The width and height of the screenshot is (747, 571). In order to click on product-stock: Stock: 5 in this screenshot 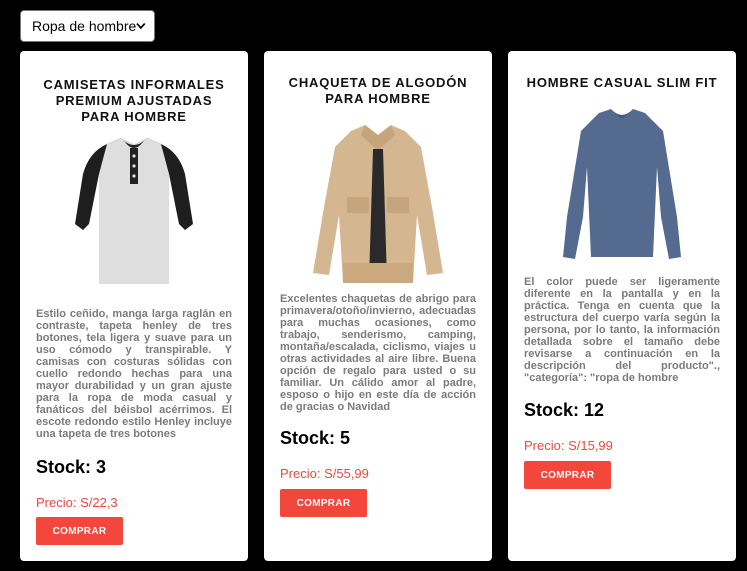, I will do `click(315, 438)`.